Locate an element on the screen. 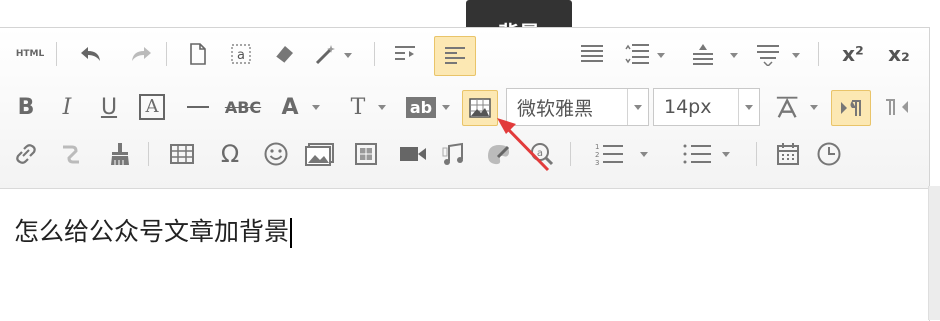 Image resolution: width=940 pixels, height=321 pixels. annotation-arrow is located at coordinates (523, 145).